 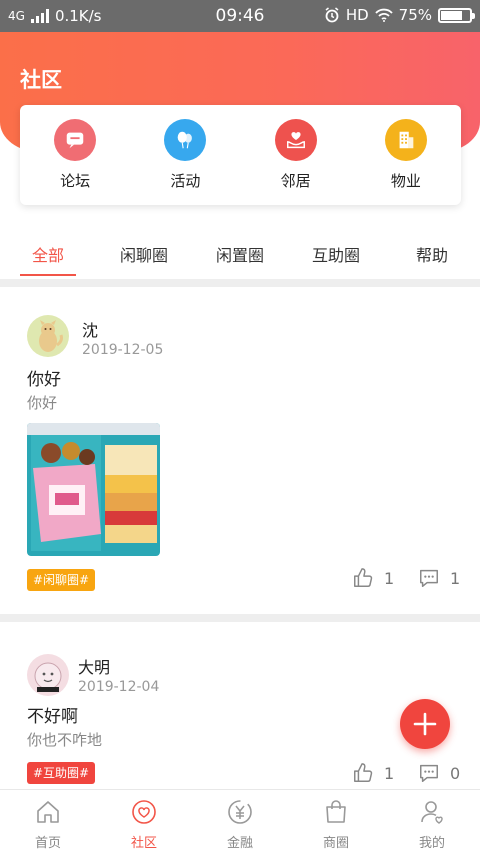 What do you see at coordinates (144, 812) in the screenshot?
I see `community-icon` at bounding box center [144, 812].